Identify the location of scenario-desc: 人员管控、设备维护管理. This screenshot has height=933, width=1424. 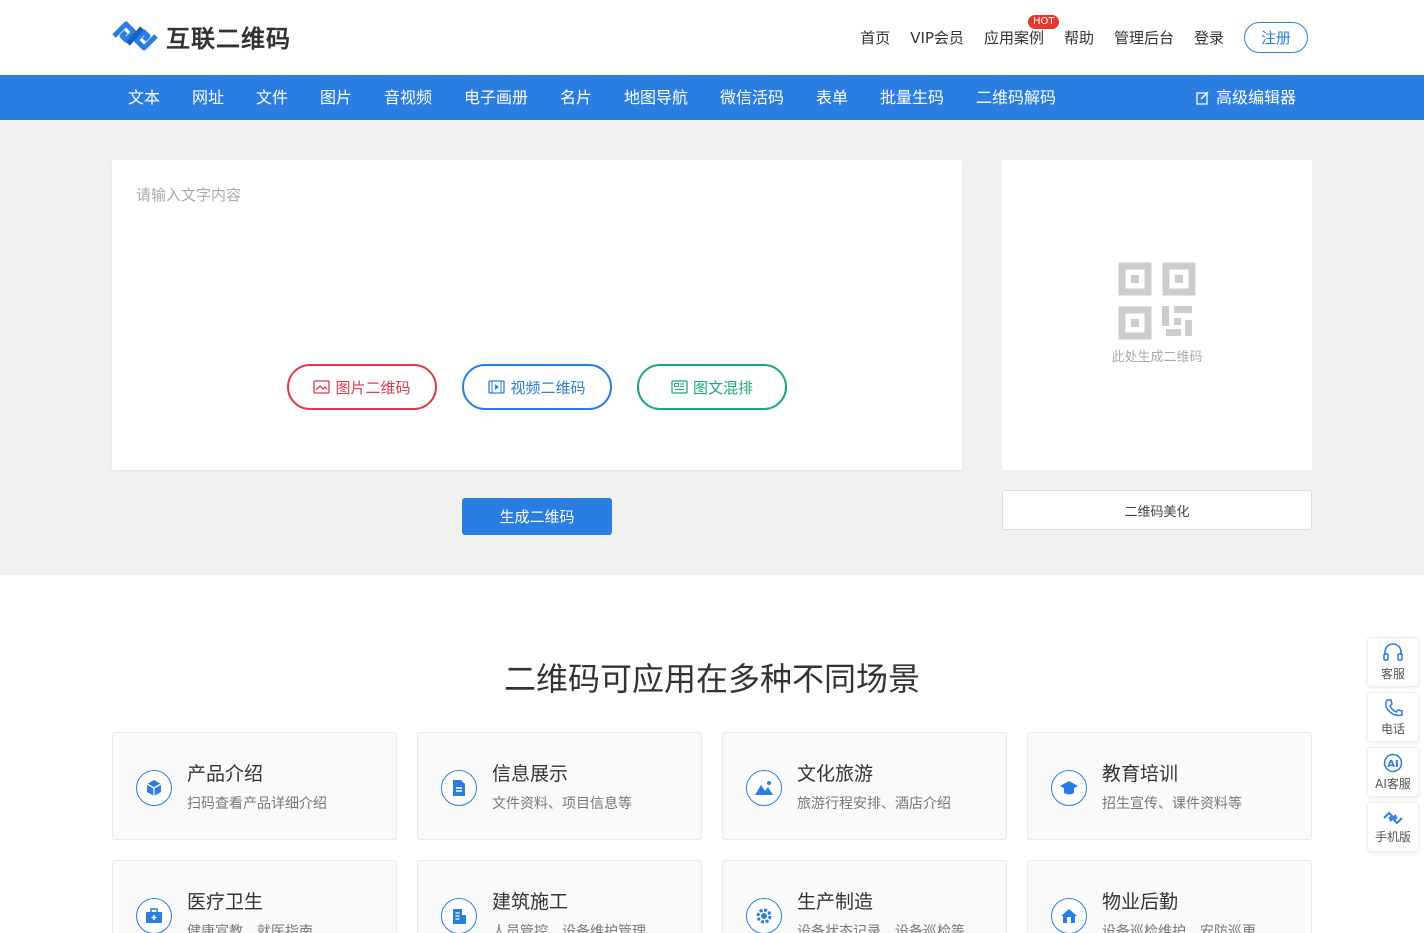
(569, 928).